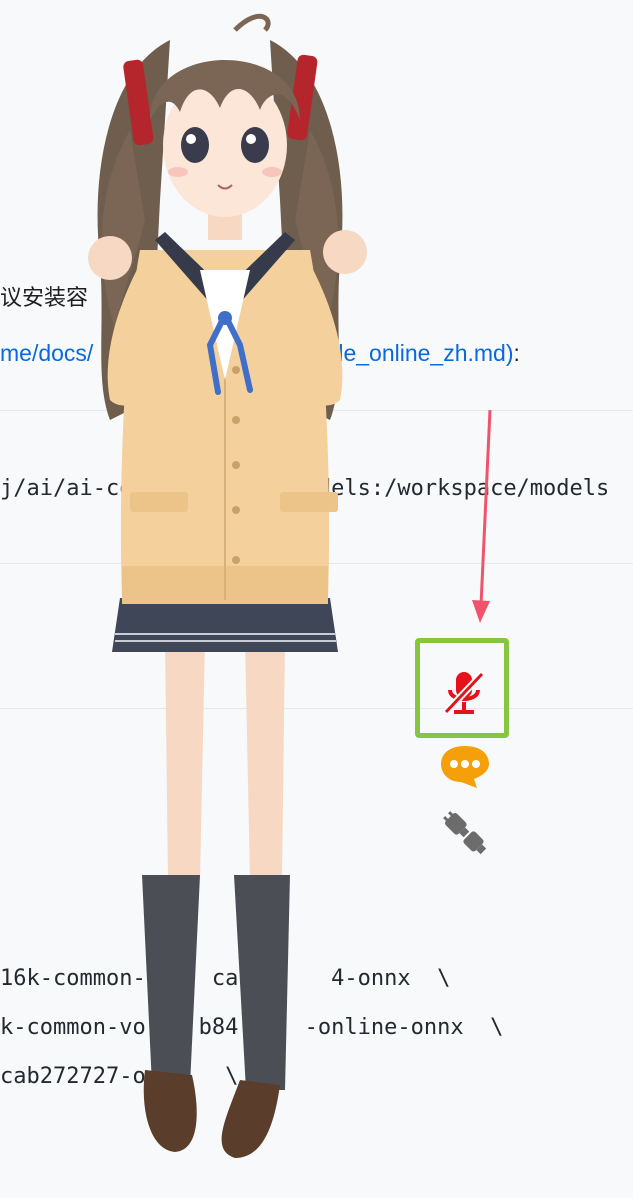 This screenshot has width=633, height=1198. I want to click on doc-colon: :, so click(516, 353).